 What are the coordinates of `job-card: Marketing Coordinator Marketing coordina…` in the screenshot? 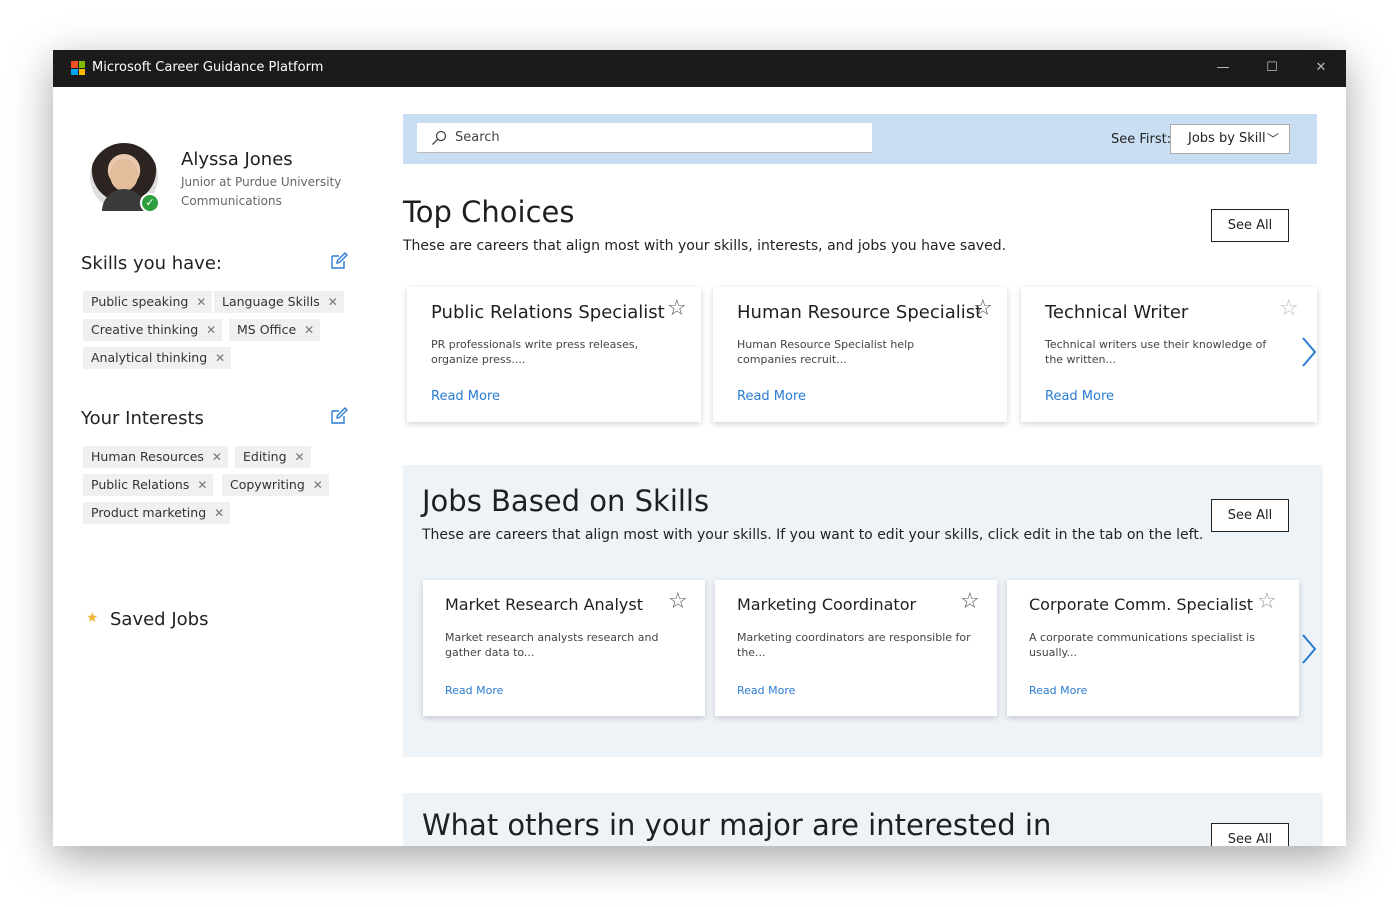 It's located at (856, 648).